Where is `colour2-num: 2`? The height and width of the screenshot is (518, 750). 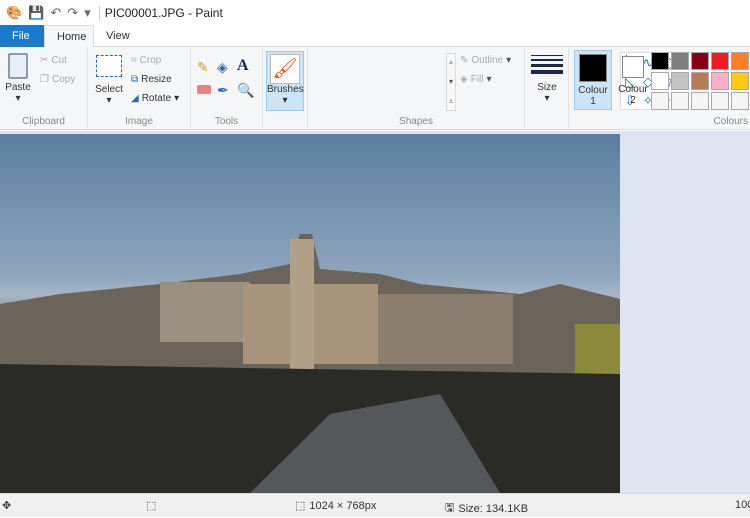
colour2-num: 2 is located at coordinates (633, 100).